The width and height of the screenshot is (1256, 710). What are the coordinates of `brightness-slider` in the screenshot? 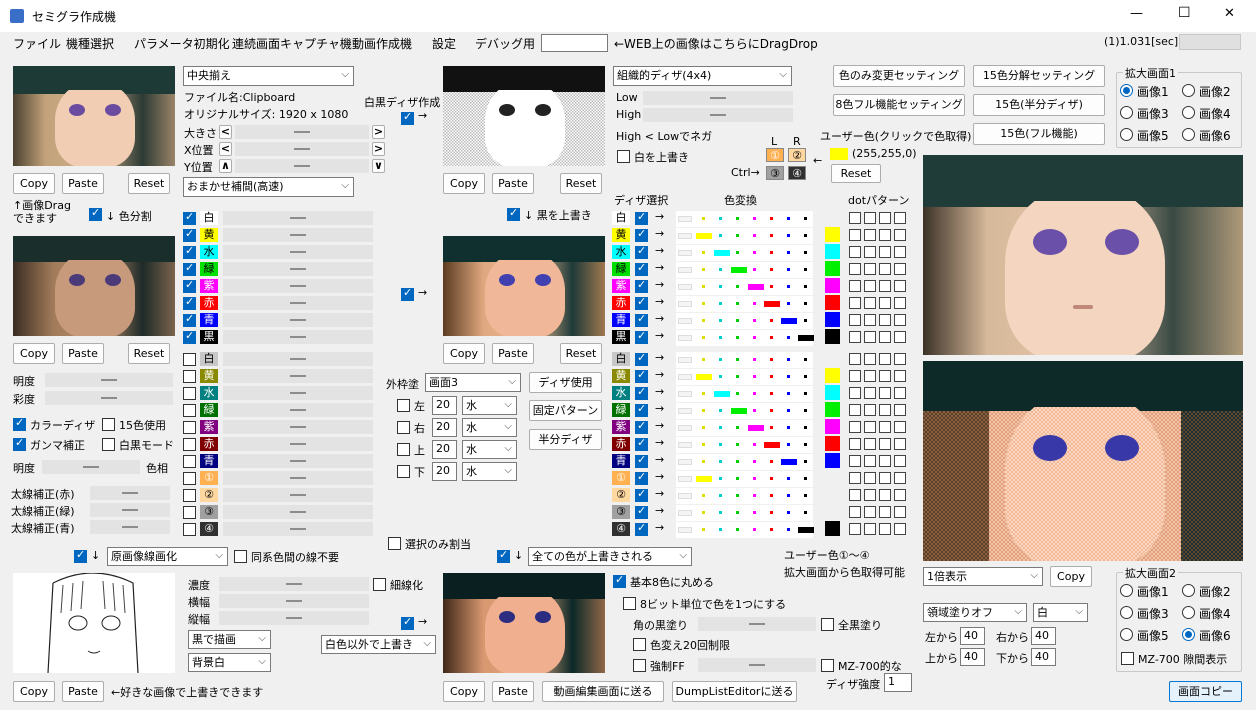 It's located at (109, 380).